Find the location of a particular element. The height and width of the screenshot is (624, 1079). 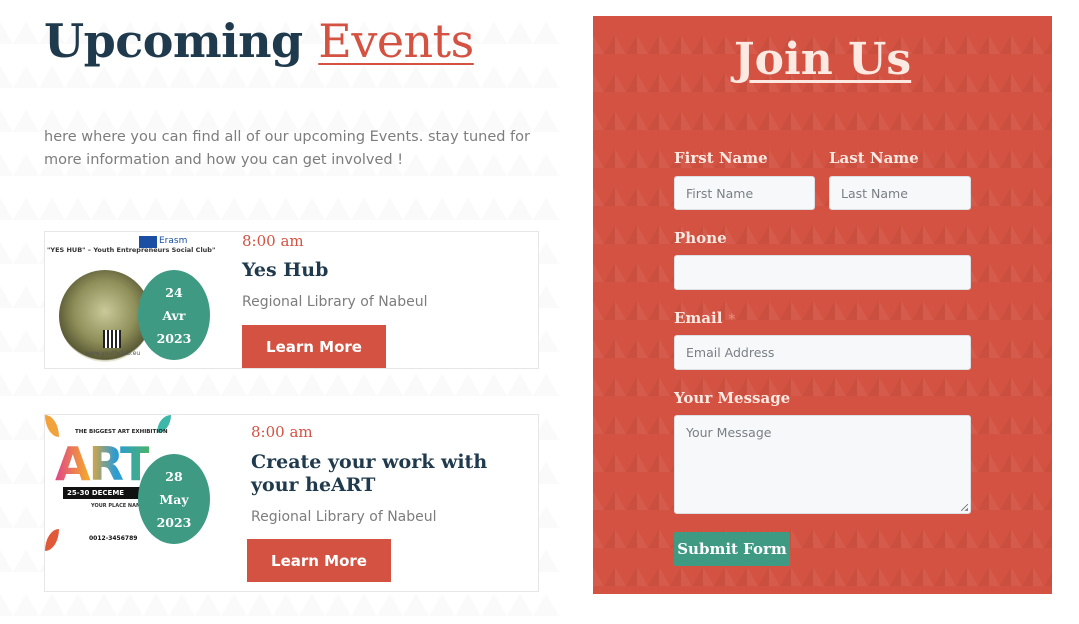

date-day: 28 is located at coordinates (174, 476).